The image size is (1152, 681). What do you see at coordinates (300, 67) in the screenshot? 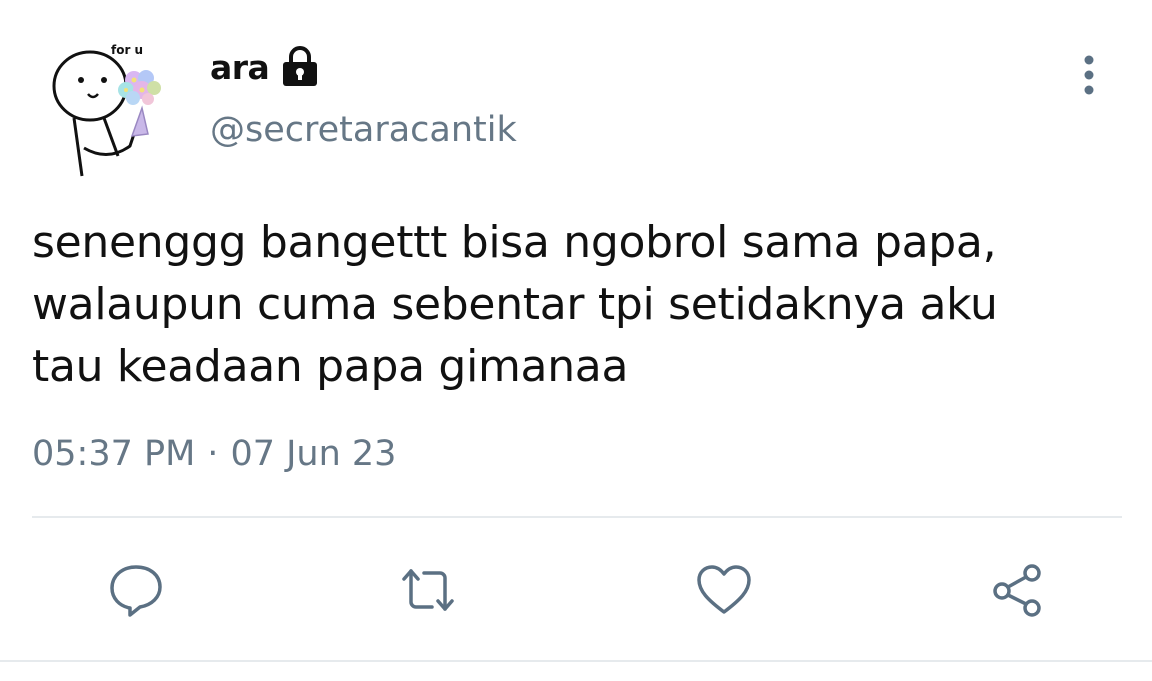
I see `lock-icon` at bounding box center [300, 67].